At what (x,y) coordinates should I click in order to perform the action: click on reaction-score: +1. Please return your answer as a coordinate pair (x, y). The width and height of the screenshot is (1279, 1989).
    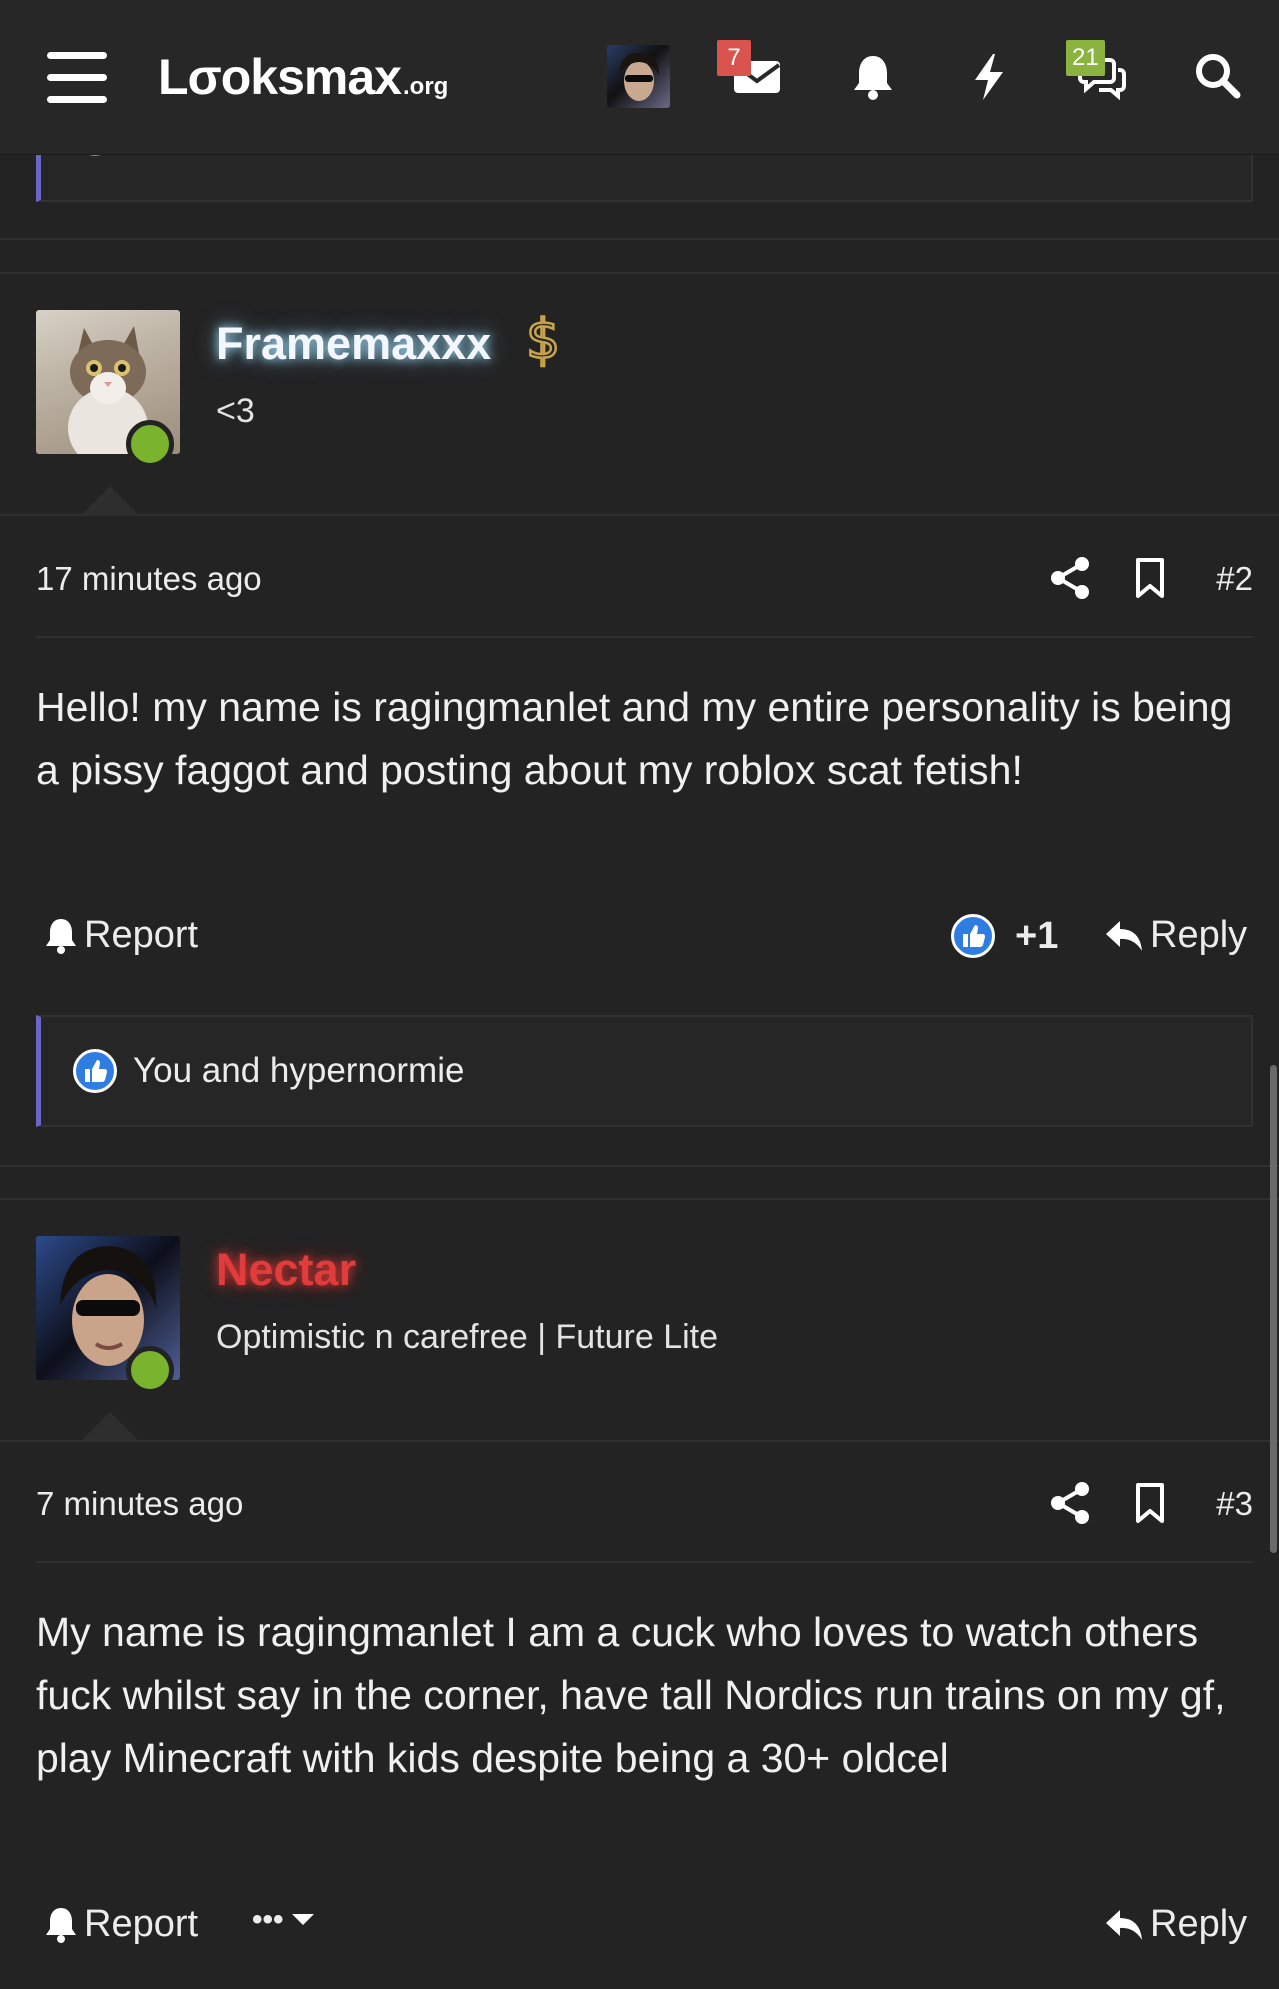
    Looking at the image, I should click on (1004, 936).